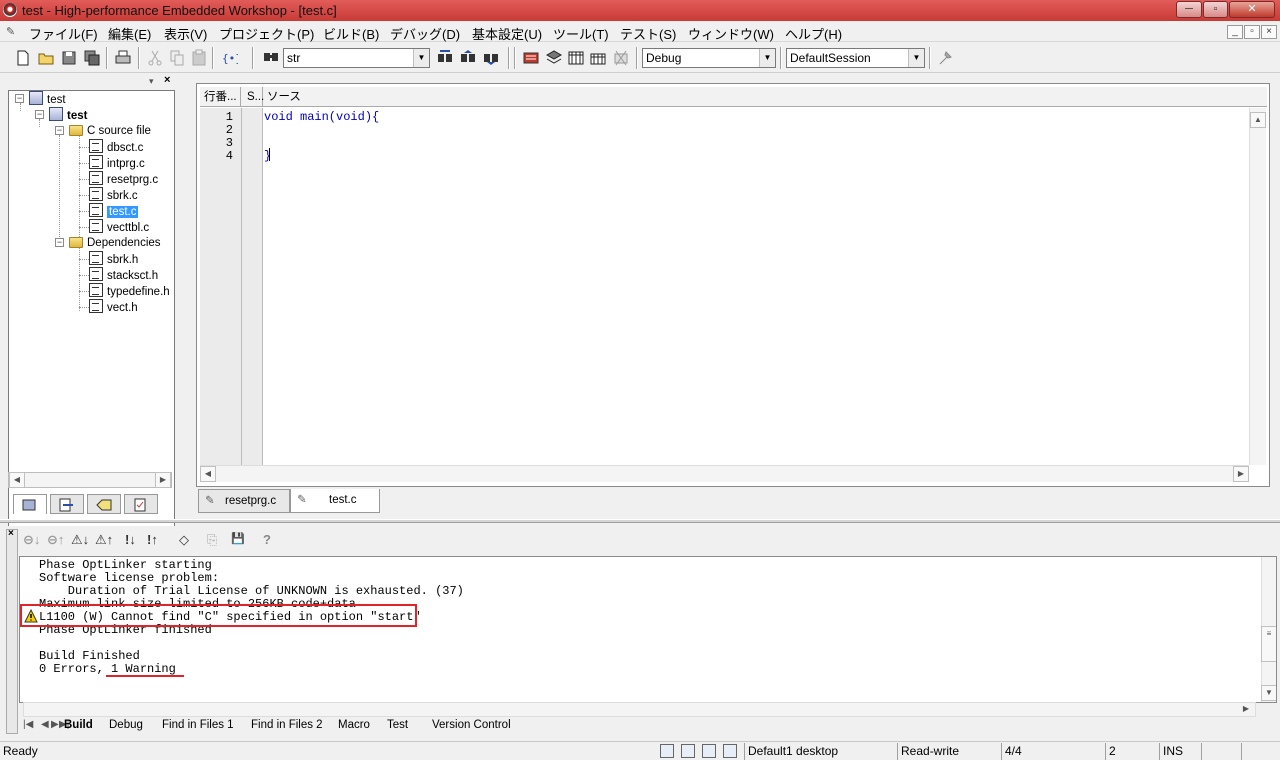  I want to click on tree-file-sbrk-h: sbrk.h, so click(113, 259).